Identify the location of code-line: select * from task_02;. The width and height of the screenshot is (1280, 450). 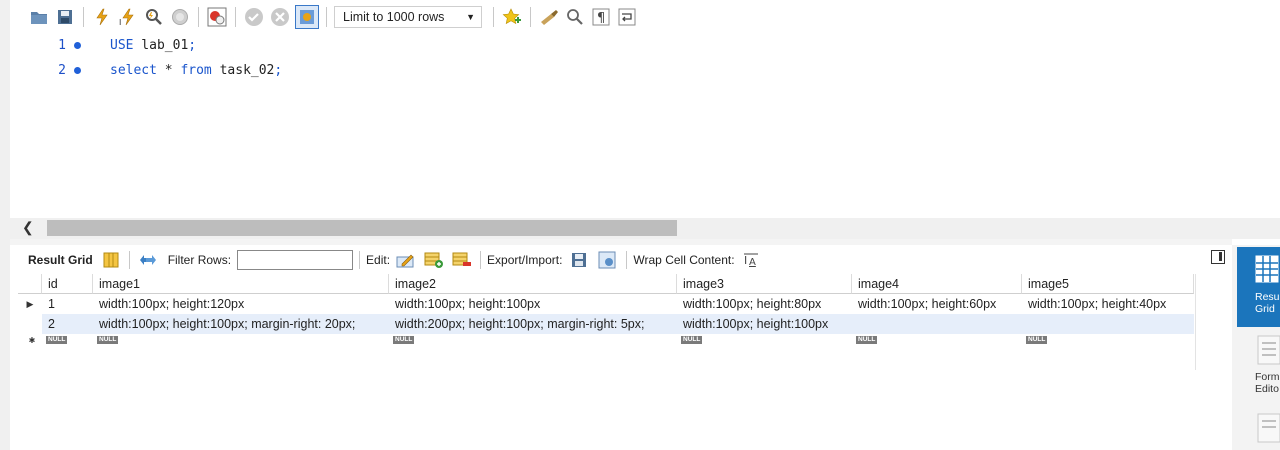
(196, 70).